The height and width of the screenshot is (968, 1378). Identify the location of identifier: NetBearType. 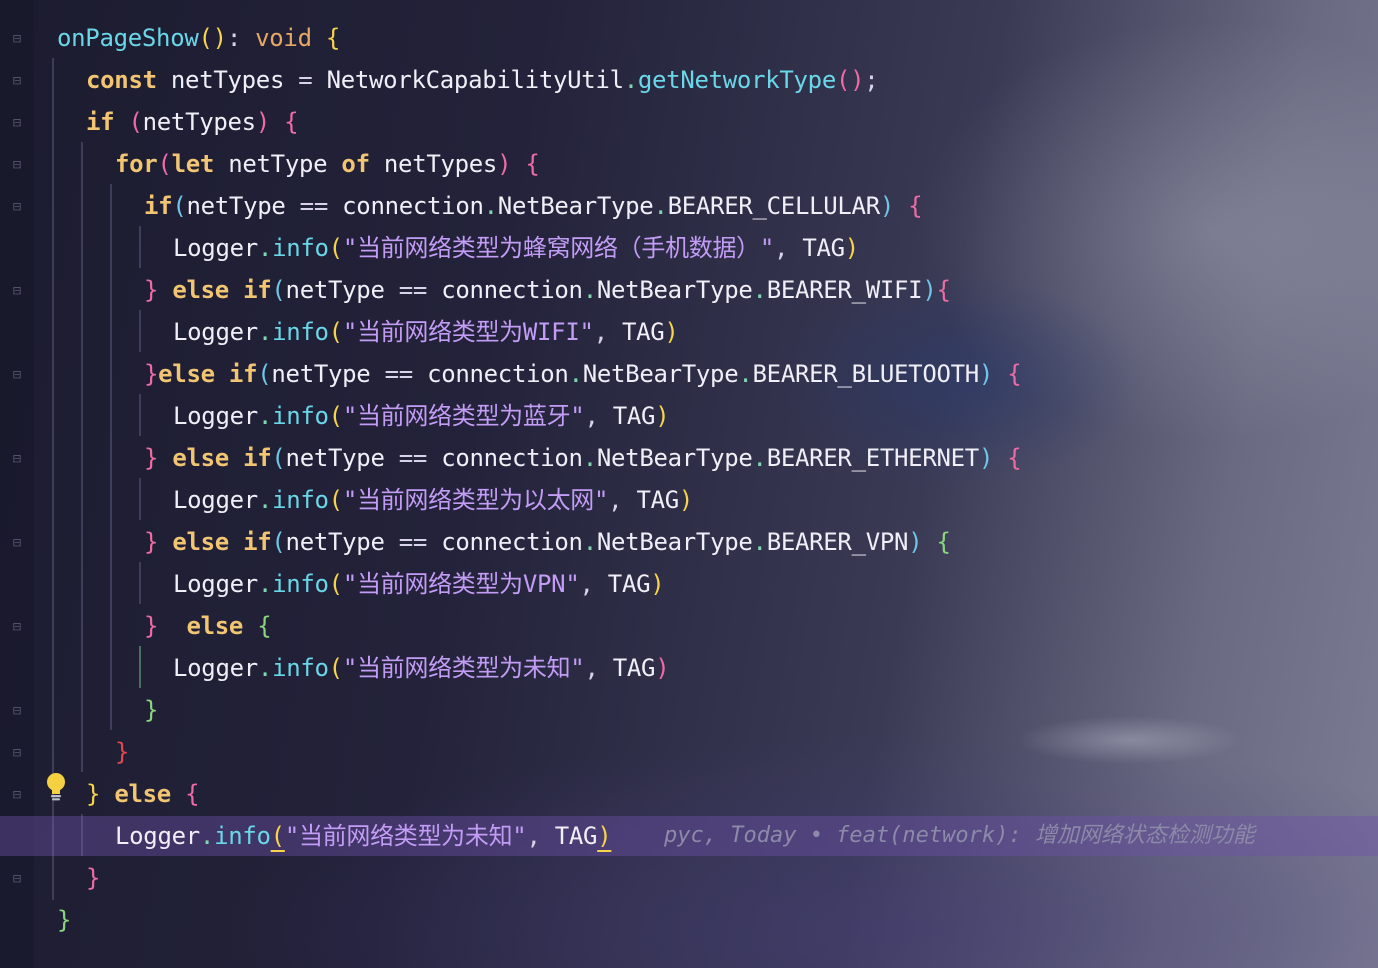
(660, 374).